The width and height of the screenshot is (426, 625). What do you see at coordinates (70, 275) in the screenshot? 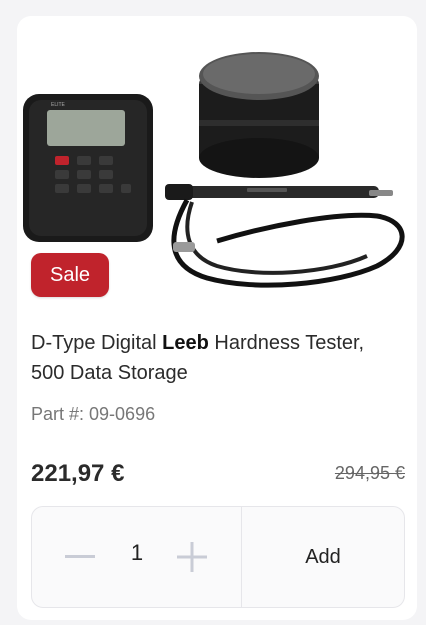
I see `sale-badge: Sale` at bounding box center [70, 275].